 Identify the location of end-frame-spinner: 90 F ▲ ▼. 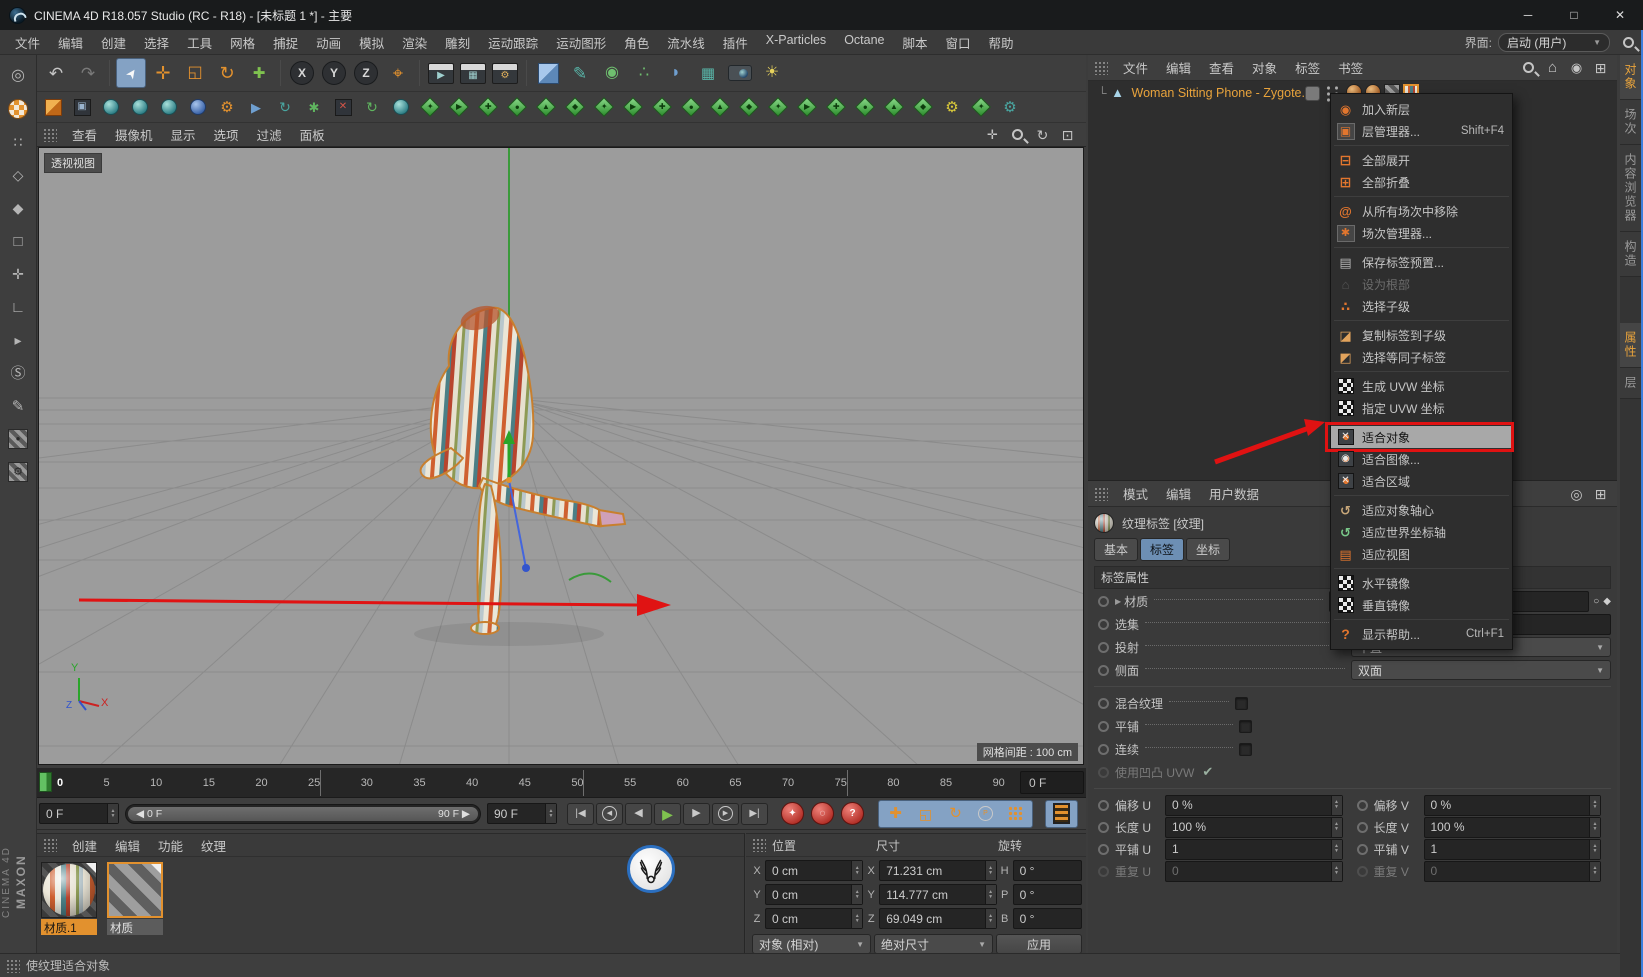
(522, 813).